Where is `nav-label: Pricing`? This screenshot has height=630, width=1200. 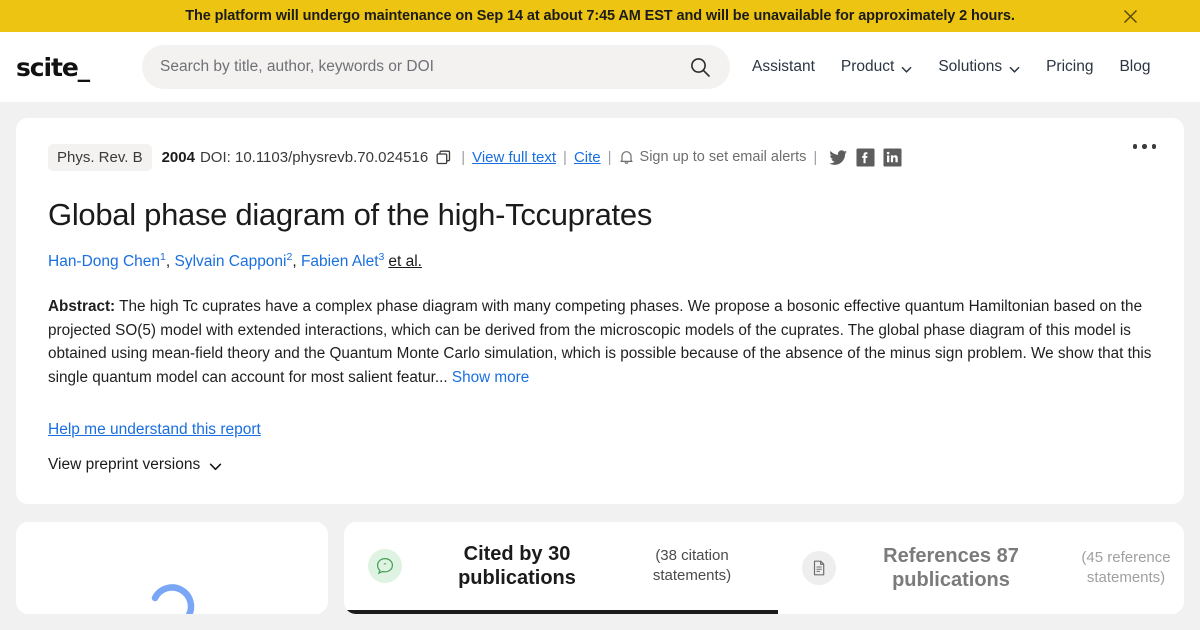
nav-label: Pricing is located at coordinates (1070, 66).